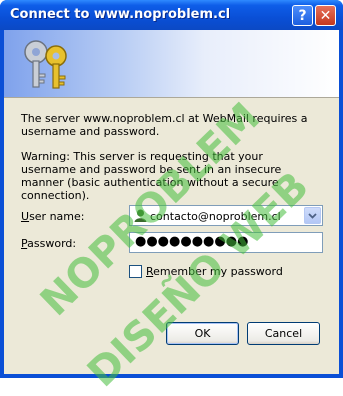  Describe the element at coordinates (135, 271) in the screenshot. I see `remember-checkbox` at that location.